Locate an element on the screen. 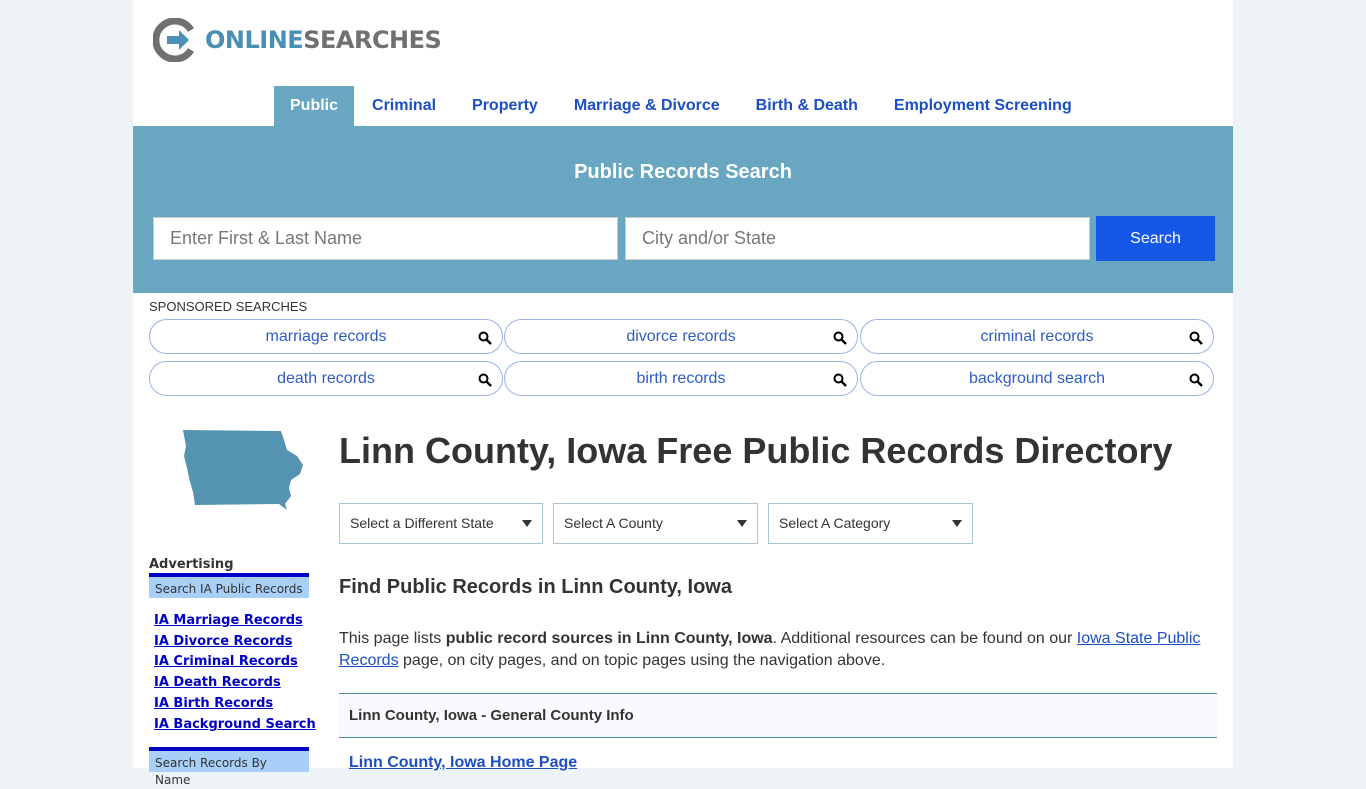  sidebar-heading-public-records: Search IA Public Records is located at coordinates (229, 585).